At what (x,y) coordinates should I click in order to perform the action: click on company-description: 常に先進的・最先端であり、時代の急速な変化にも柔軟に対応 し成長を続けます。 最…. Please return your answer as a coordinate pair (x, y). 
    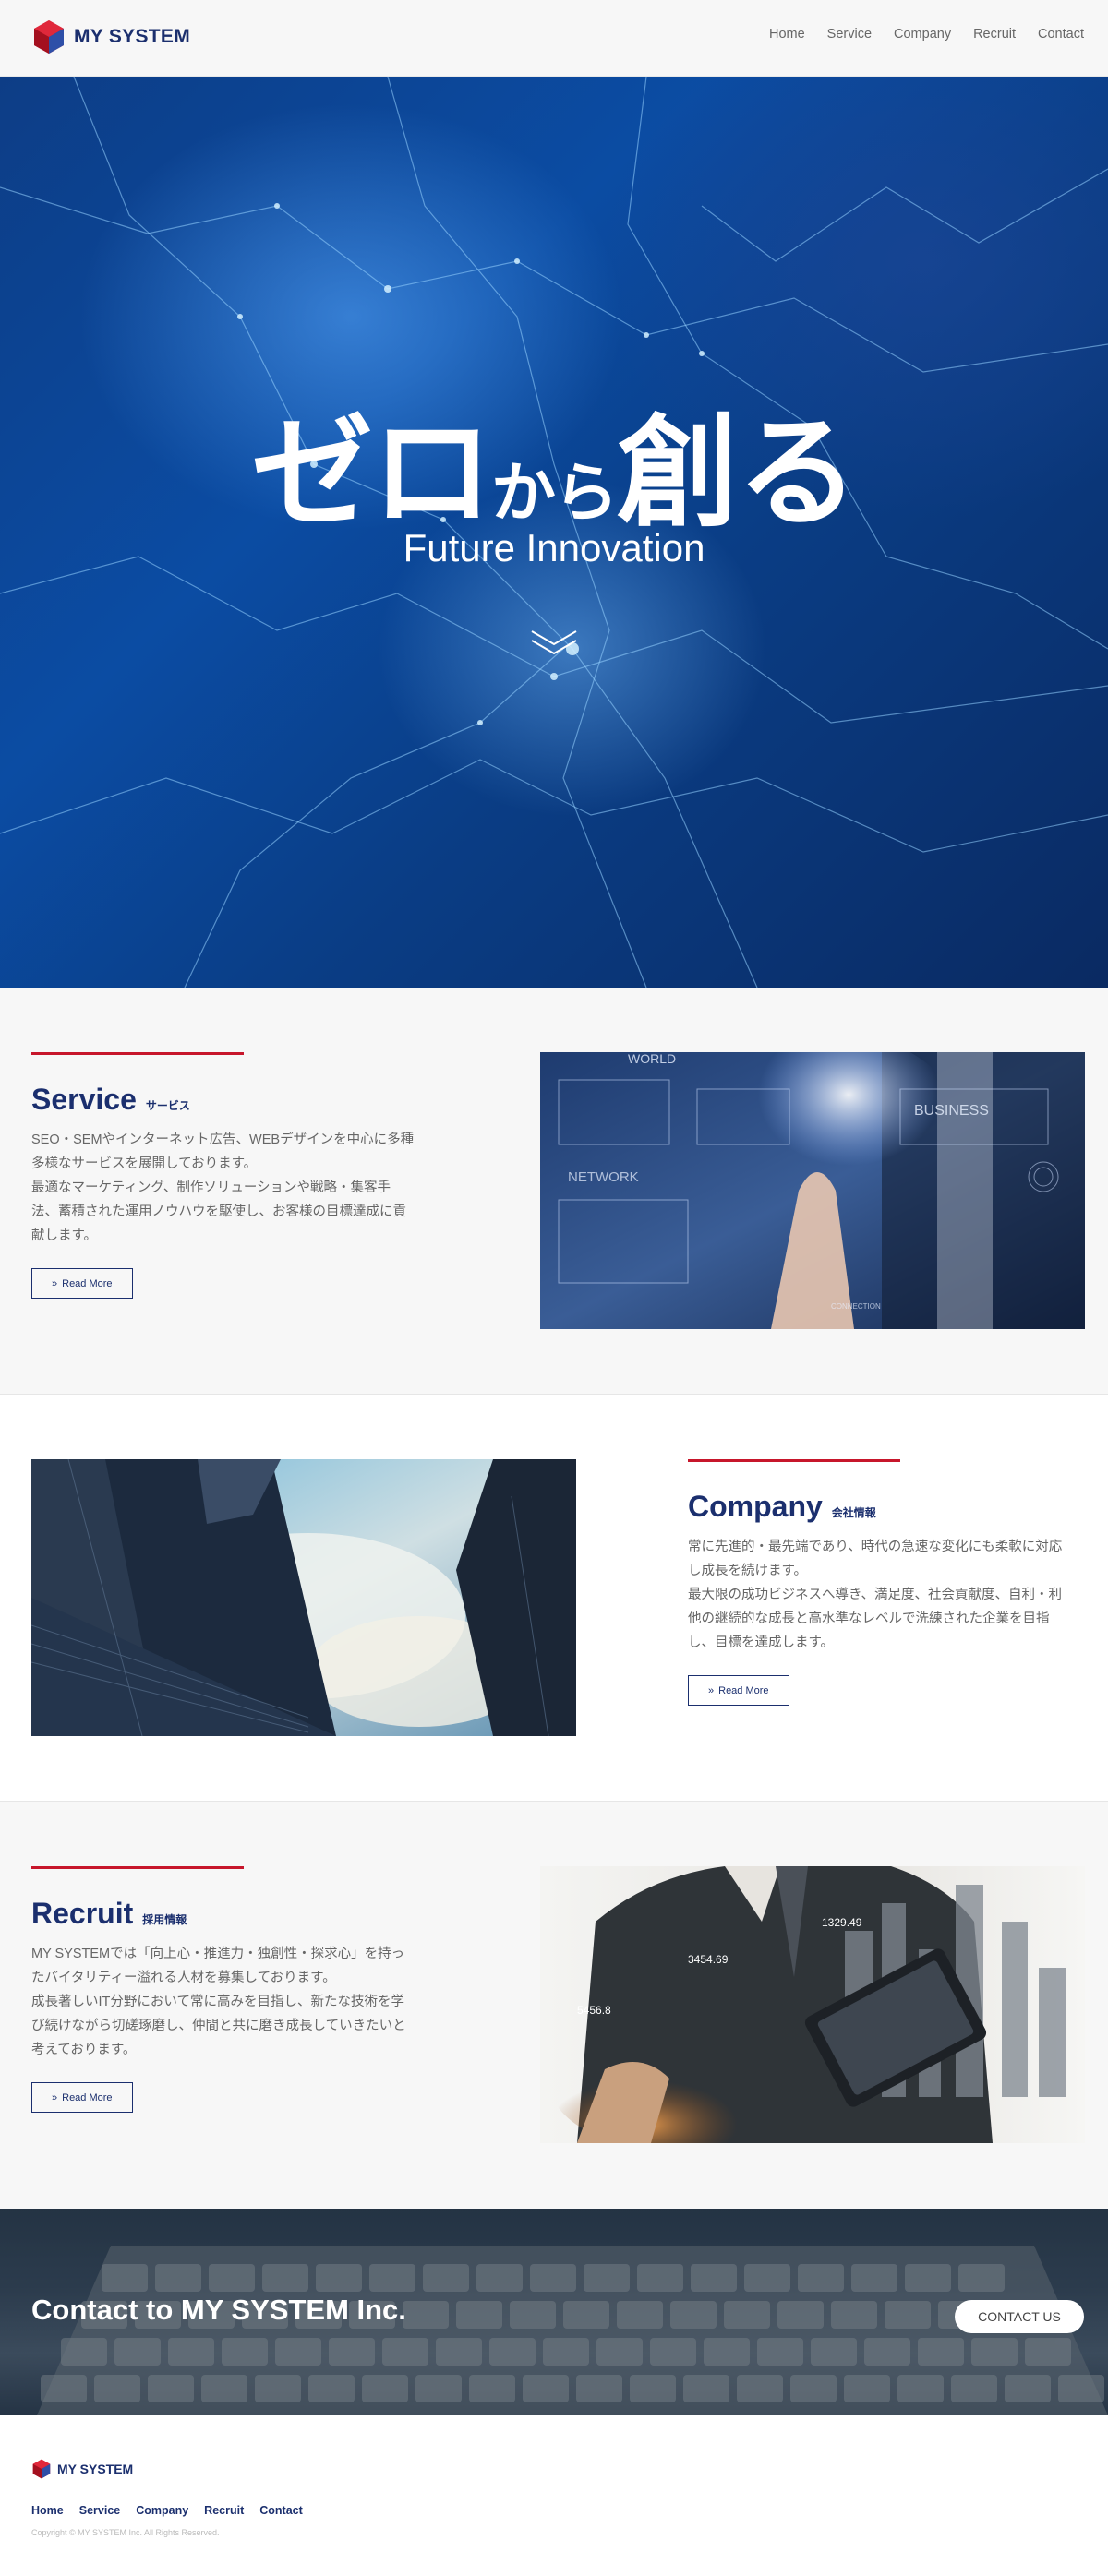
    Looking at the image, I should click on (886, 1595).